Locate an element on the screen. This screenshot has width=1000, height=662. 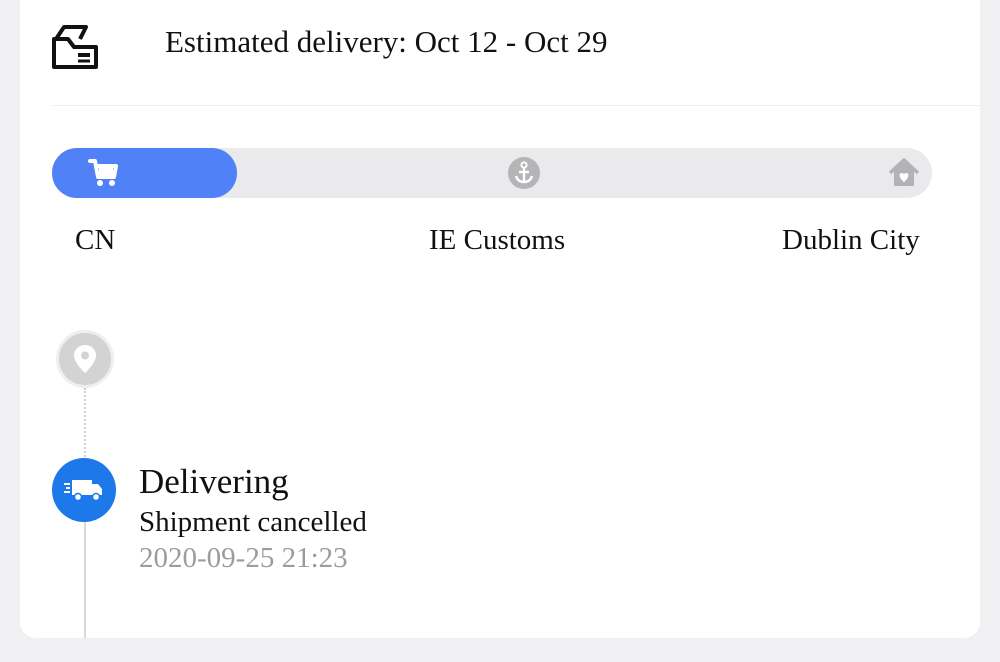
progress-fill is located at coordinates (144, 173).